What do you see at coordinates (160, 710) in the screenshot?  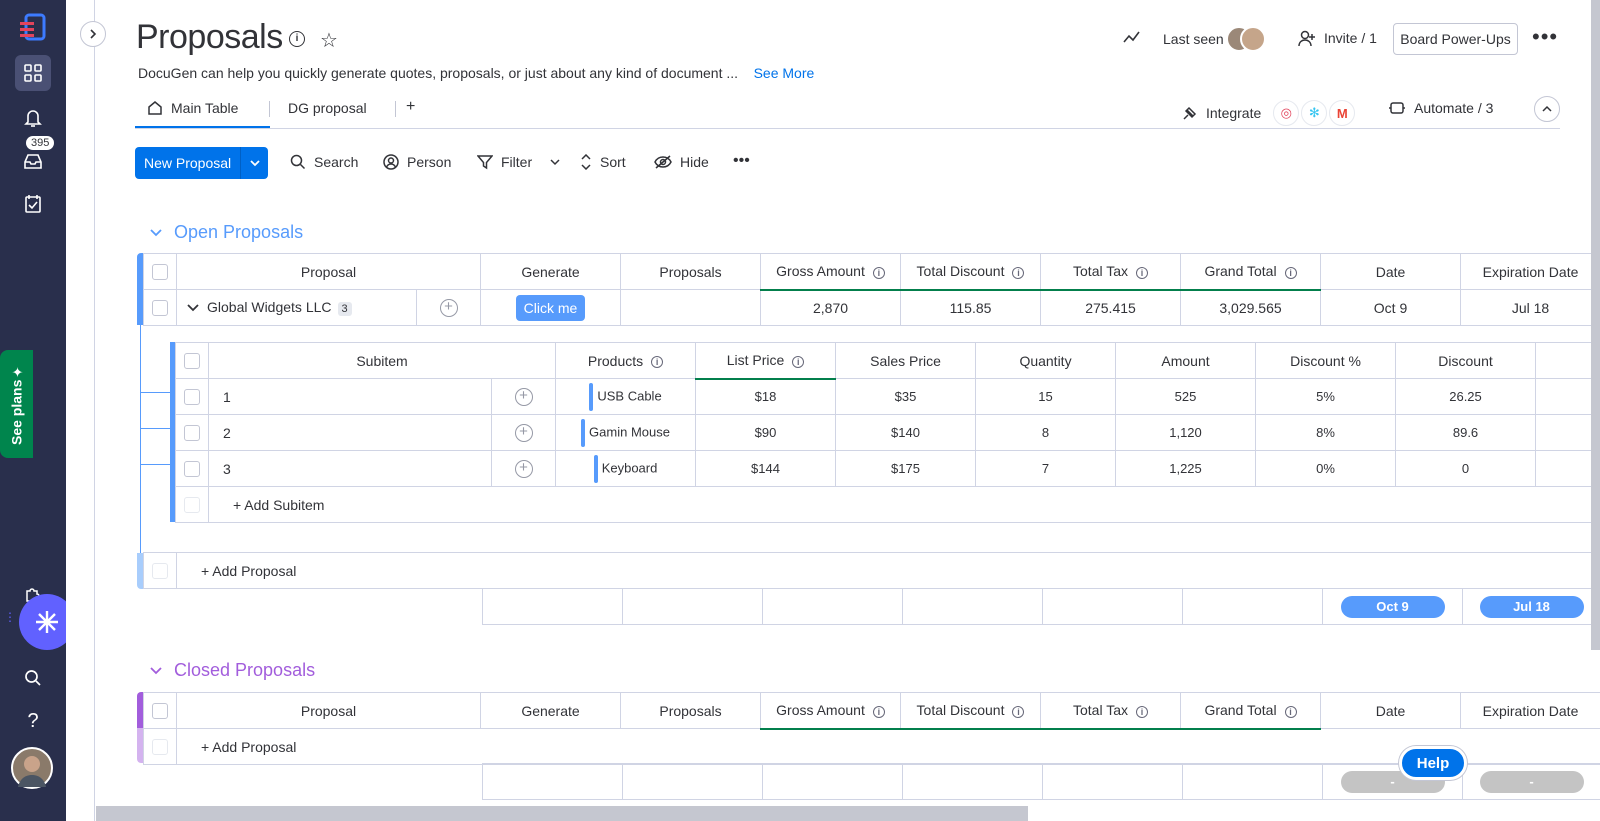 I see `select-all-checkbox` at bounding box center [160, 710].